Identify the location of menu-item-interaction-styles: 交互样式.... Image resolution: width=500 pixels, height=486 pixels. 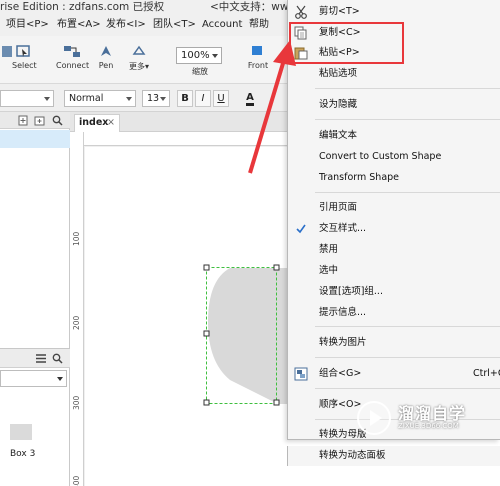
(394, 229).